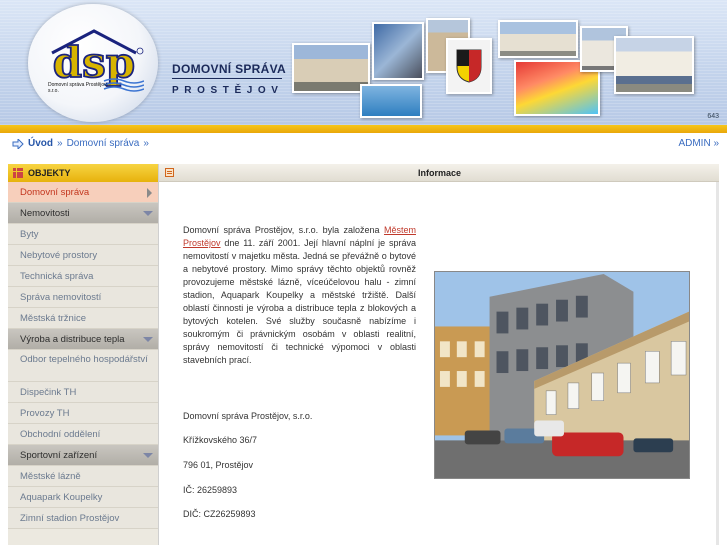  What do you see at coordinates (248, 416) in the screenshot?
I see `address-name: Domovní správa Prostějov, s.r.o.` at bounding box center [248, 416].